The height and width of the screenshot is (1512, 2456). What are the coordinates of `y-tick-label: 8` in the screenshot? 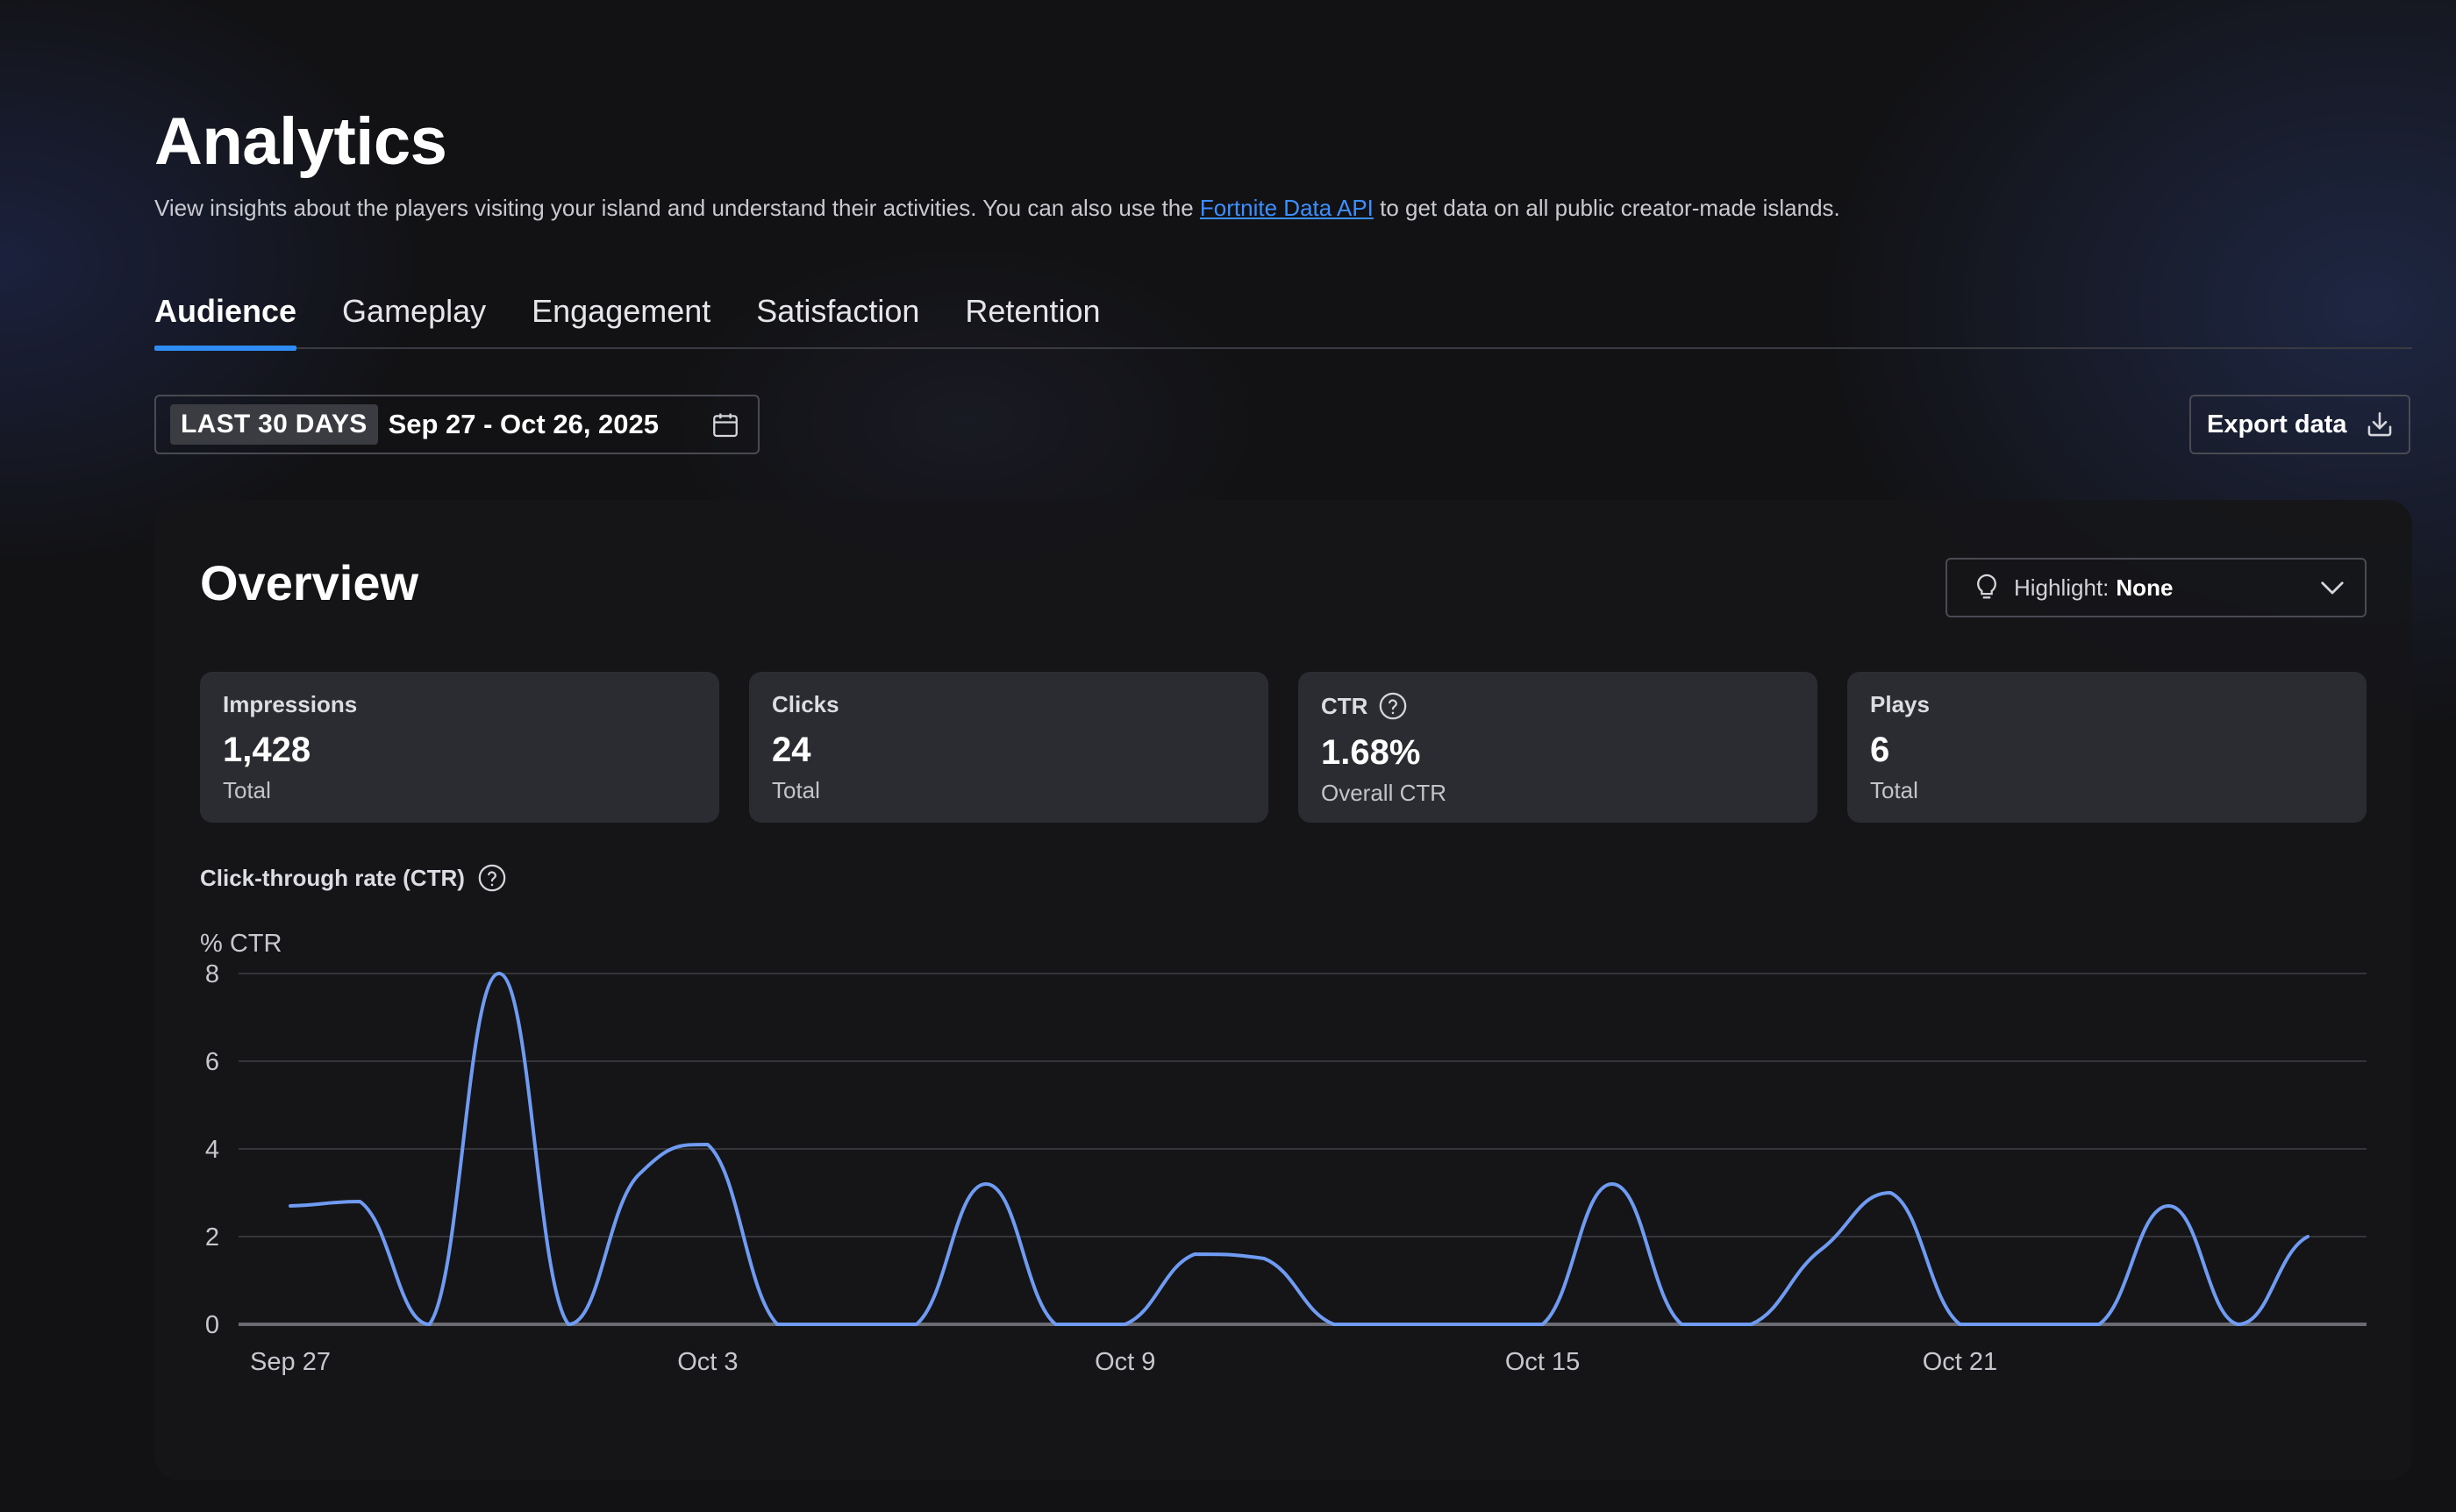 It's located at (212, 974).